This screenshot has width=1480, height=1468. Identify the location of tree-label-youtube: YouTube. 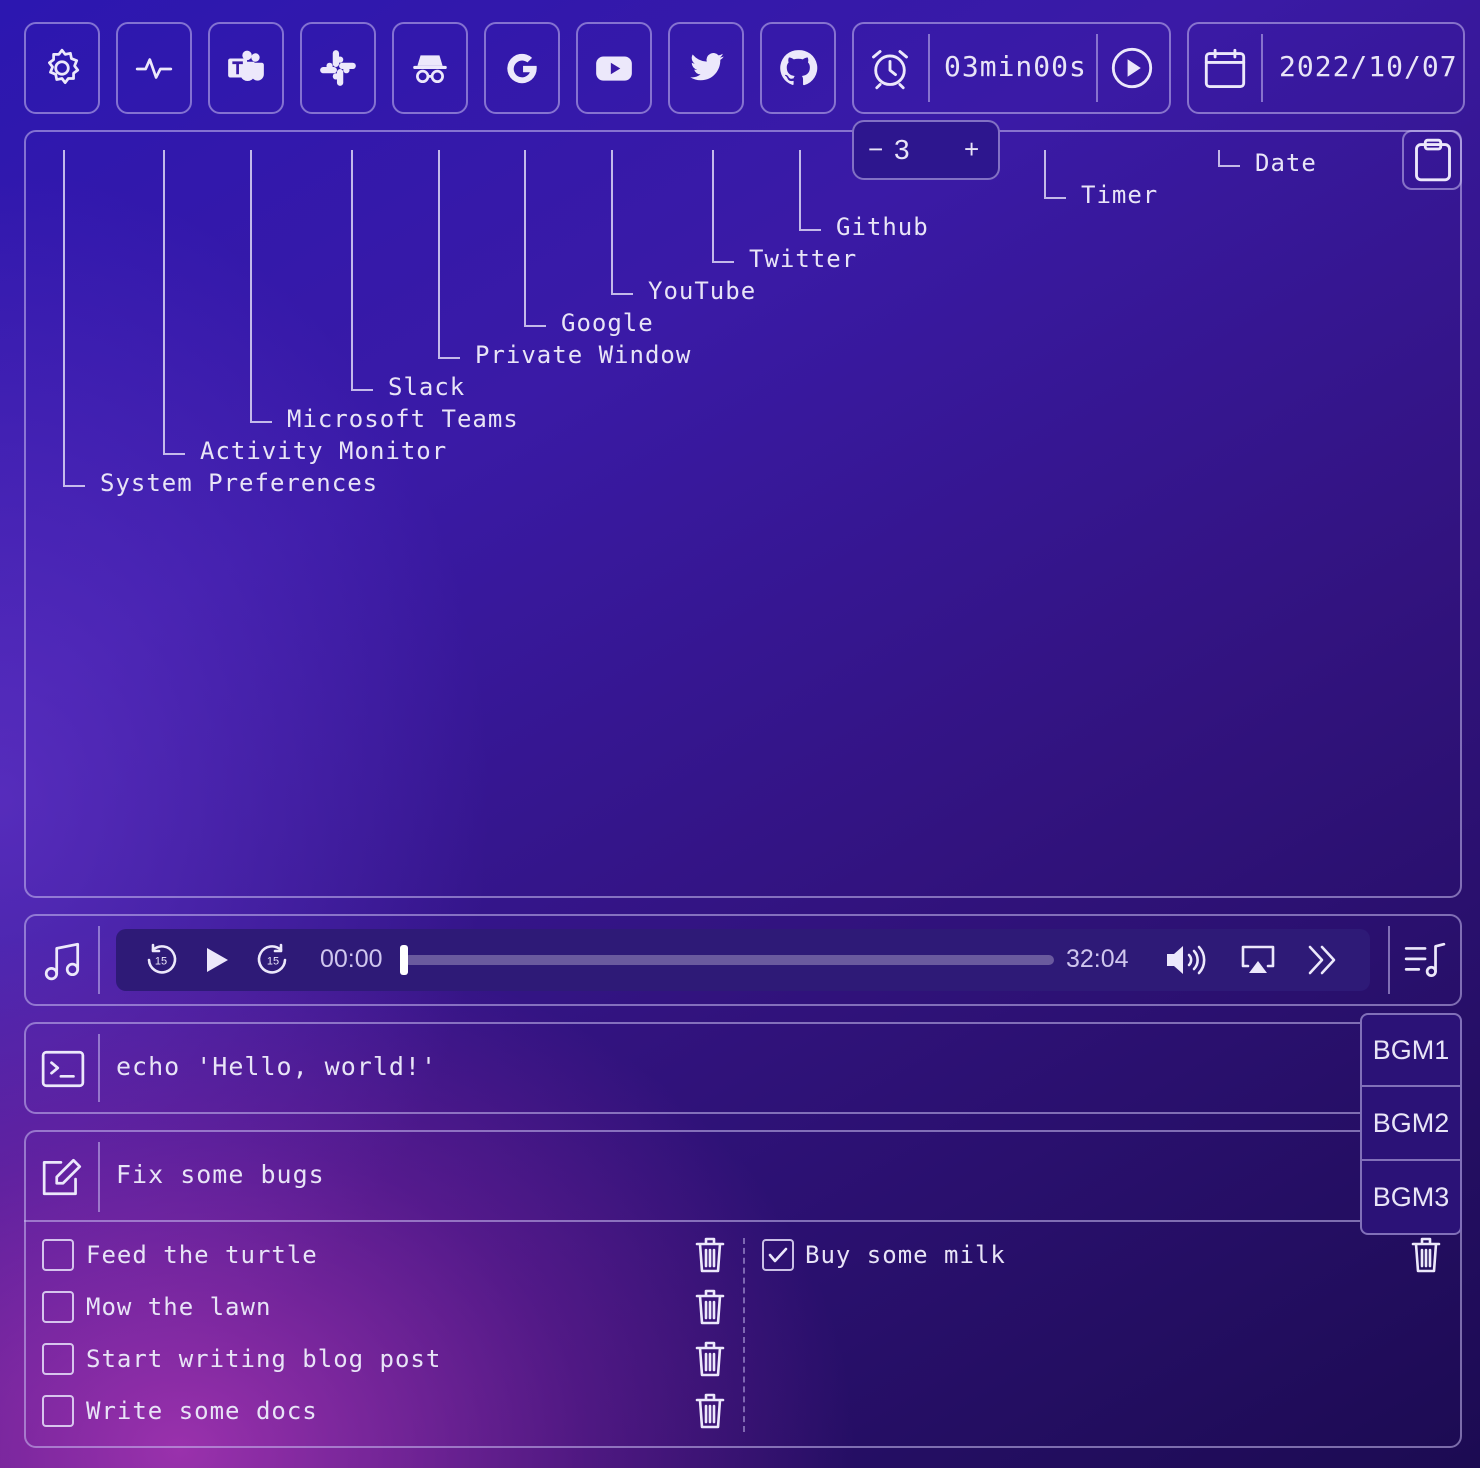
(702, 291).